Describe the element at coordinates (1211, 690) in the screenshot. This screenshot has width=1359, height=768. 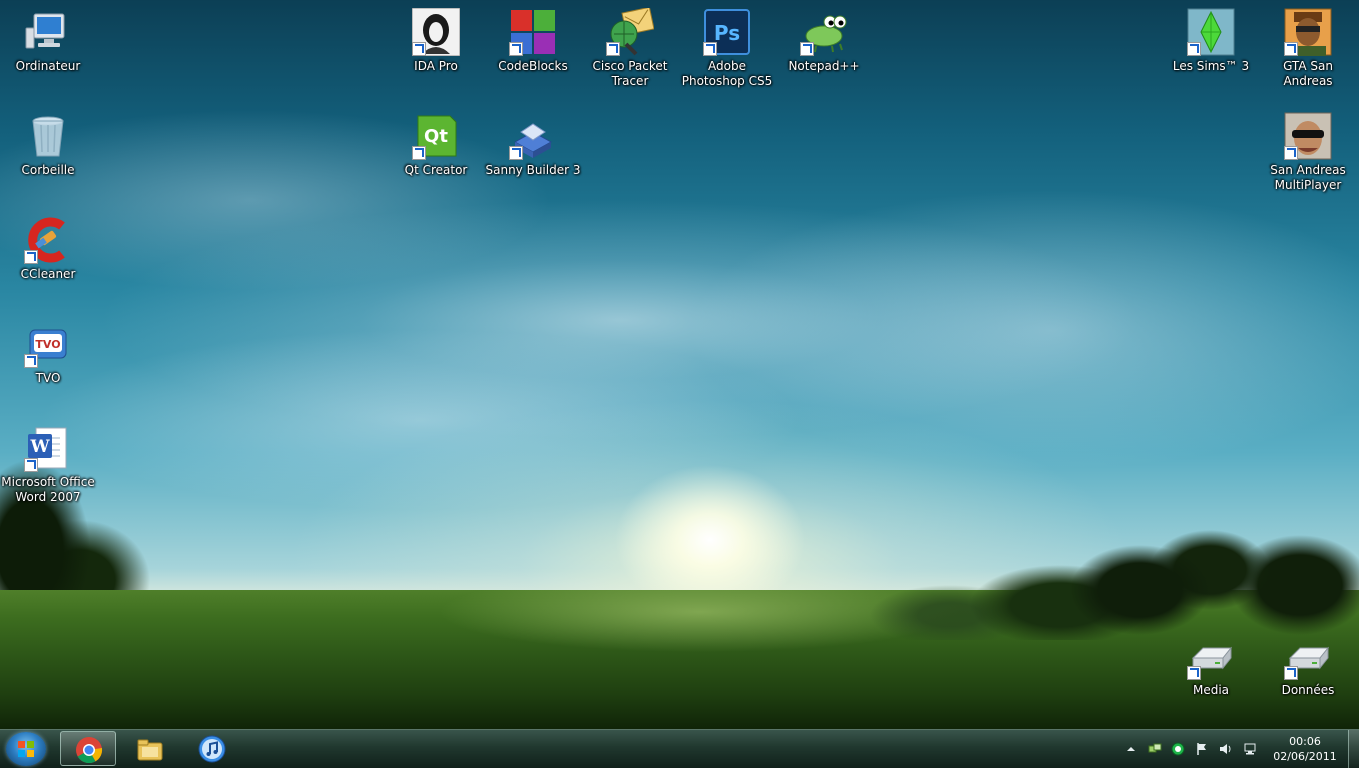
I see `desktop-icon-label: Media` at that location.